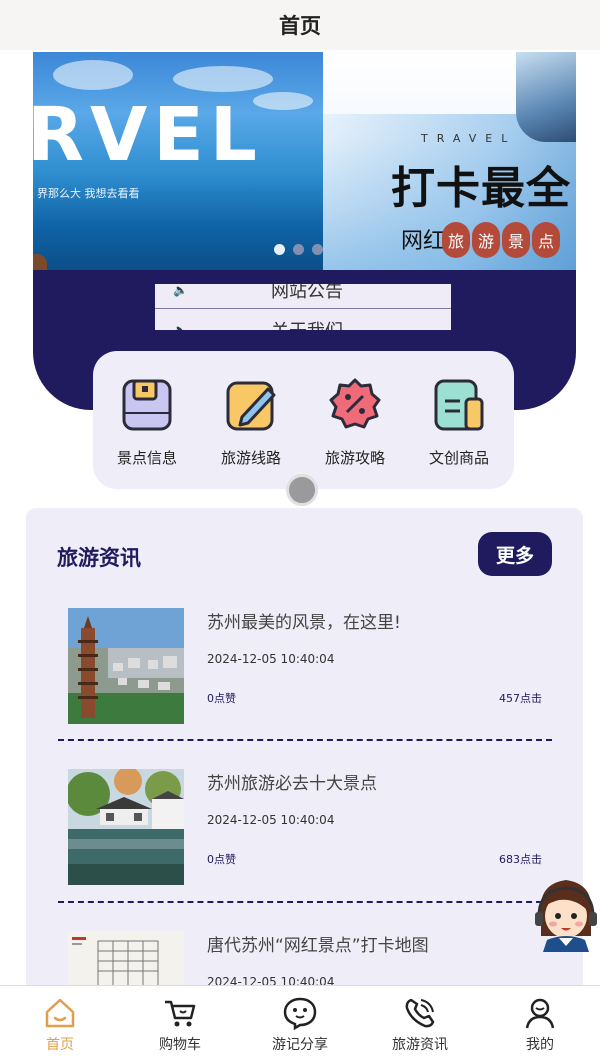 The image size is (600, 1060). Describe the element at coordinates (60, 1013) in the screenshot. I see `home-icon` at that location.